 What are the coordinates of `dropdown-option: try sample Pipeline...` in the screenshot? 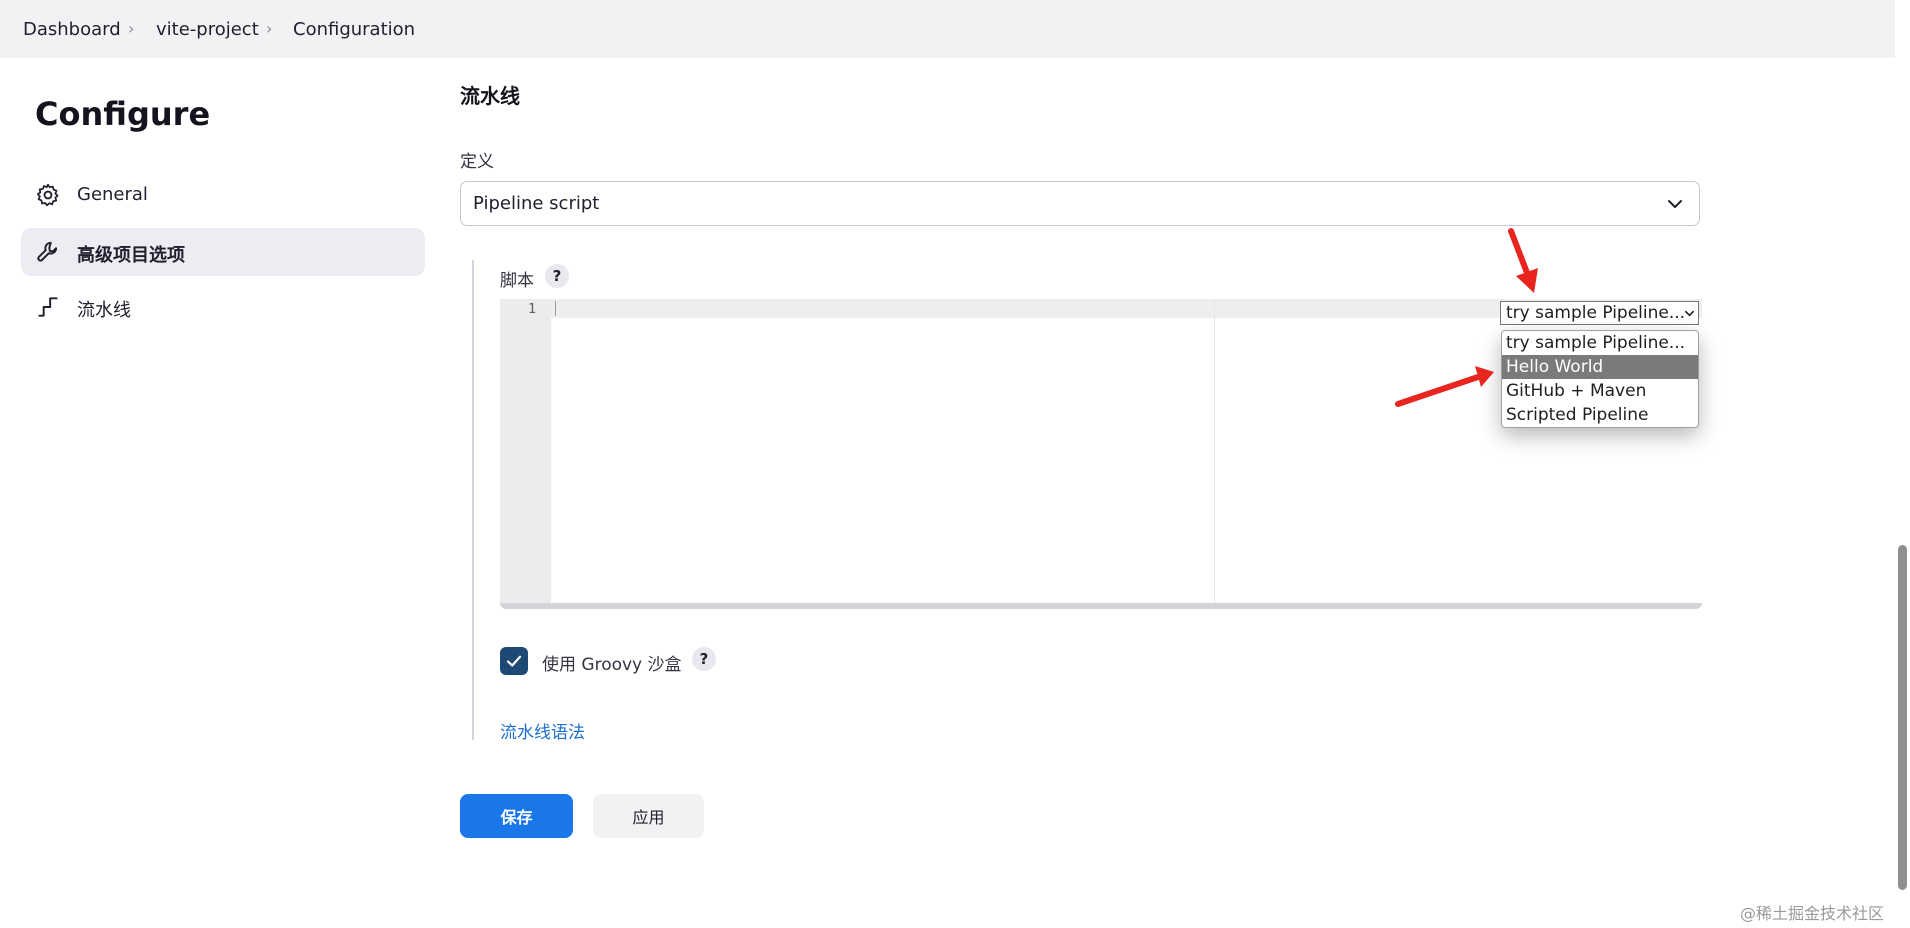 It's located at (1600, 343).